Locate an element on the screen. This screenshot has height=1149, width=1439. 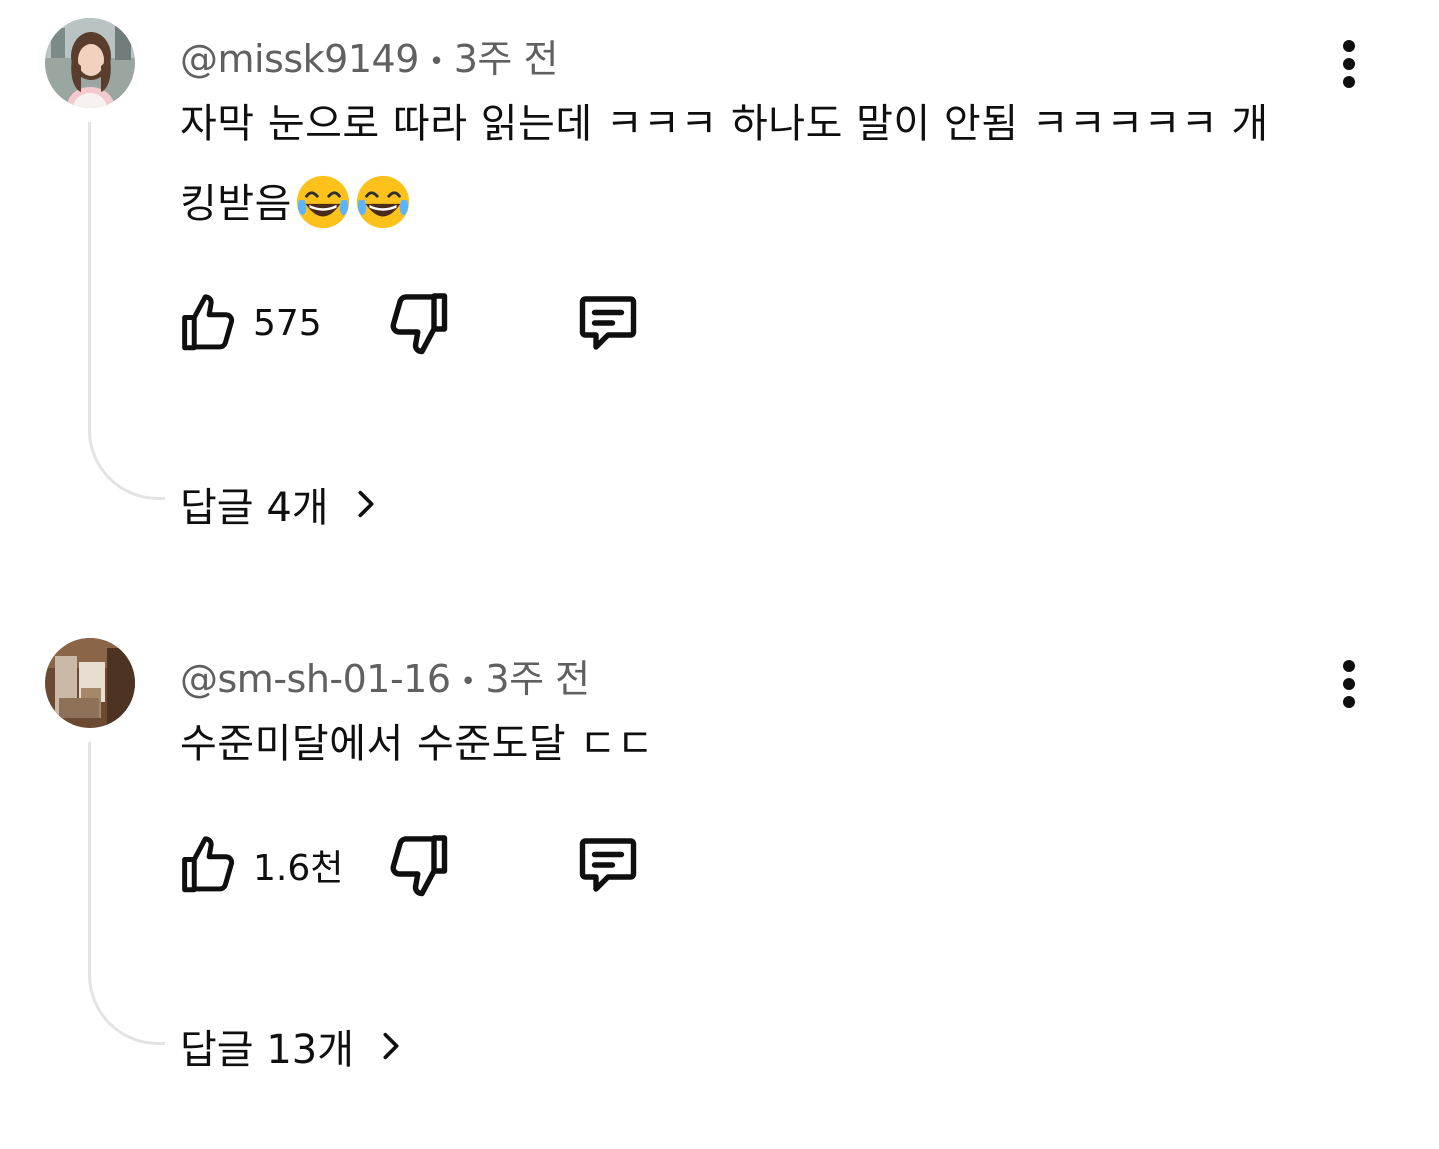
comment-text: 자막 눈으로 따라 읽는데 ㅋㅋㅋ 하나도 말이 안됨 ㅋㅋㅋㅋㅋ 개킹받음 is located at coordinates (740, 164).